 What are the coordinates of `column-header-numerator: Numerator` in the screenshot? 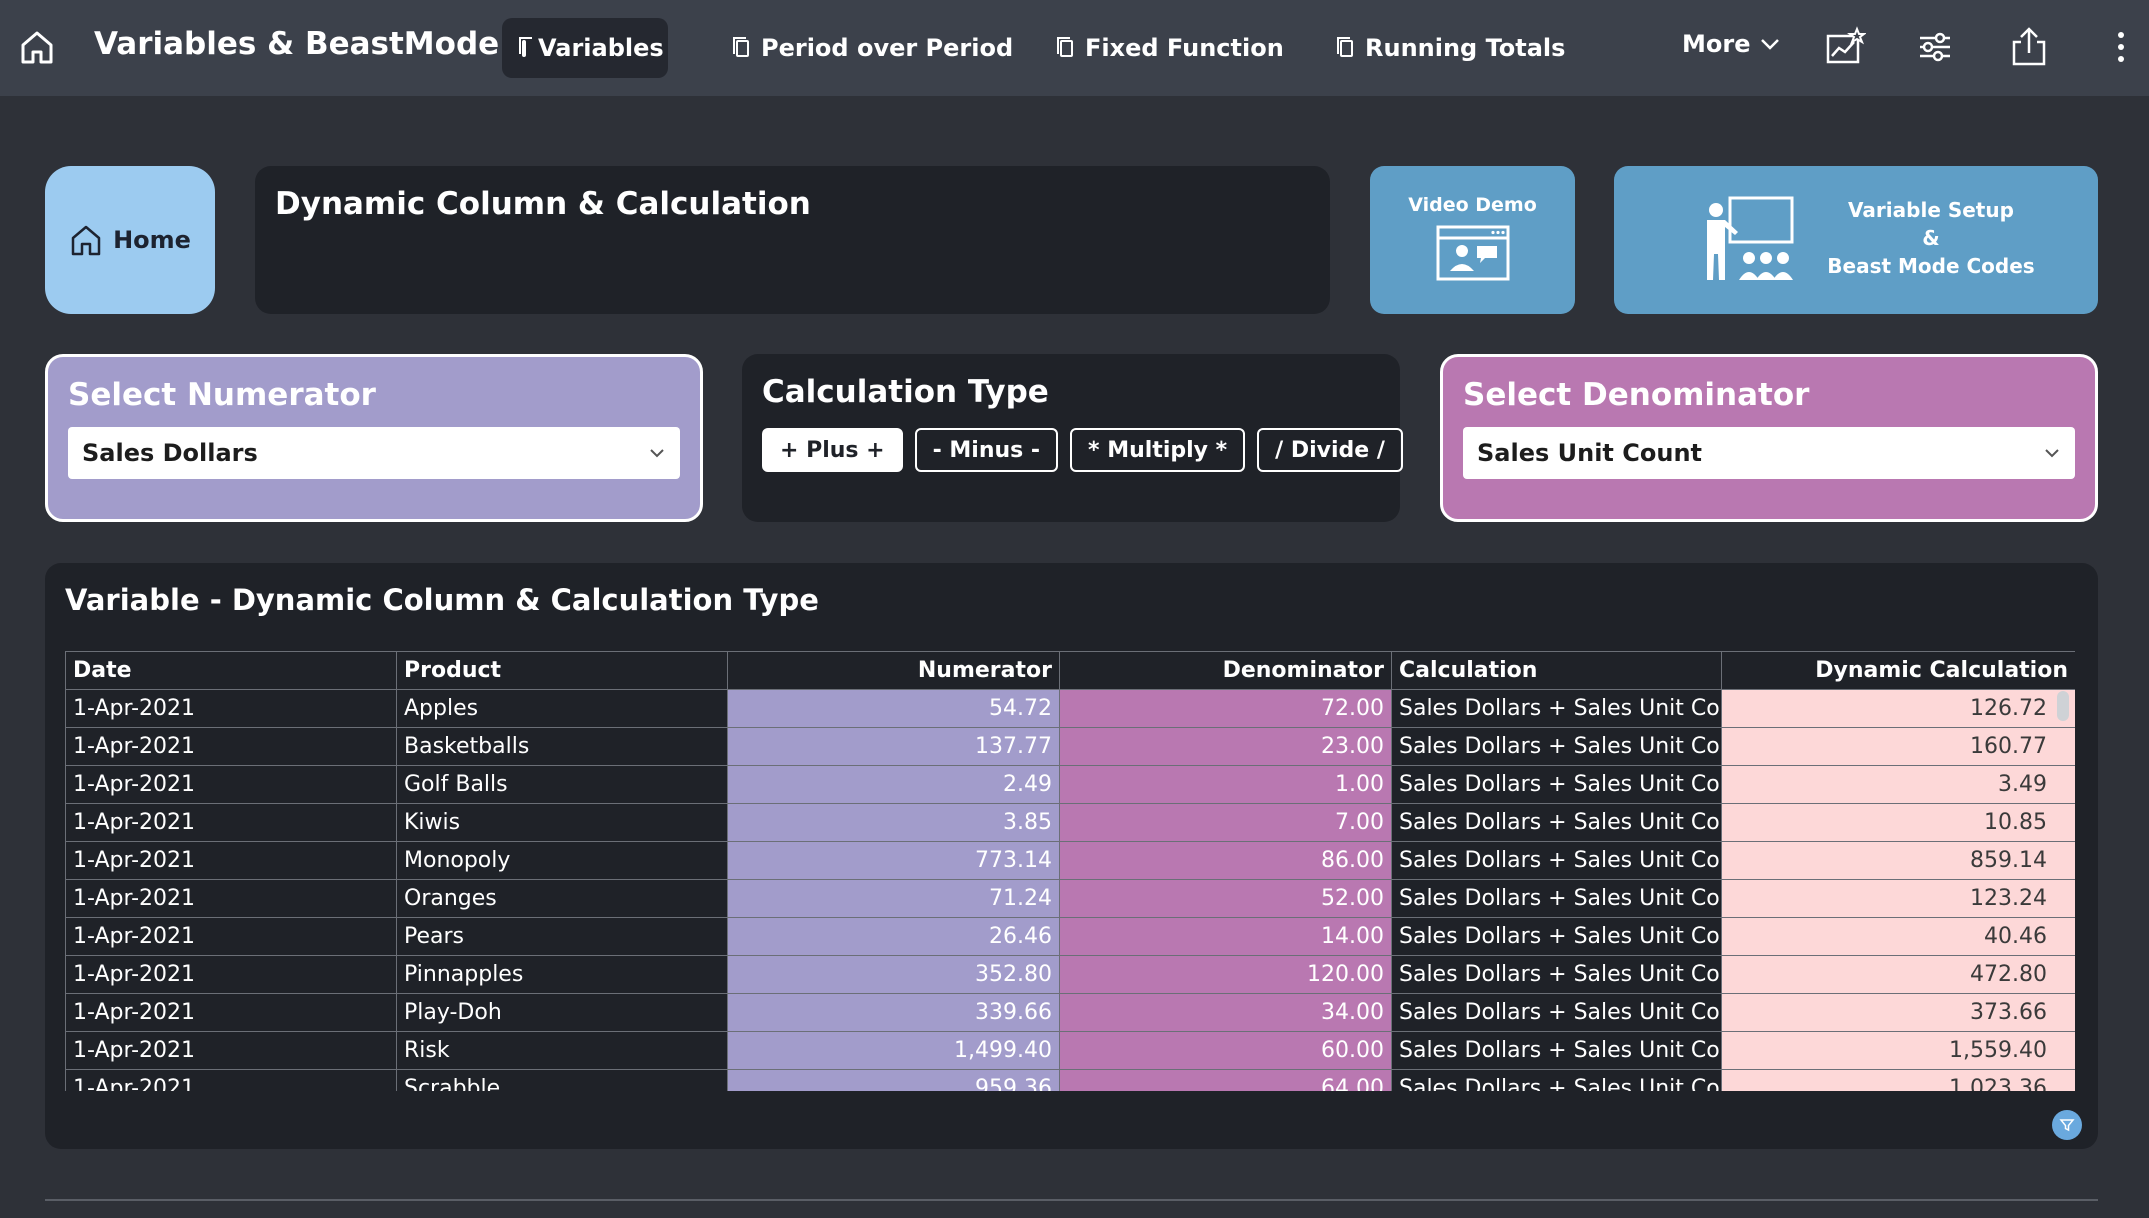 It's located at (893, 670).